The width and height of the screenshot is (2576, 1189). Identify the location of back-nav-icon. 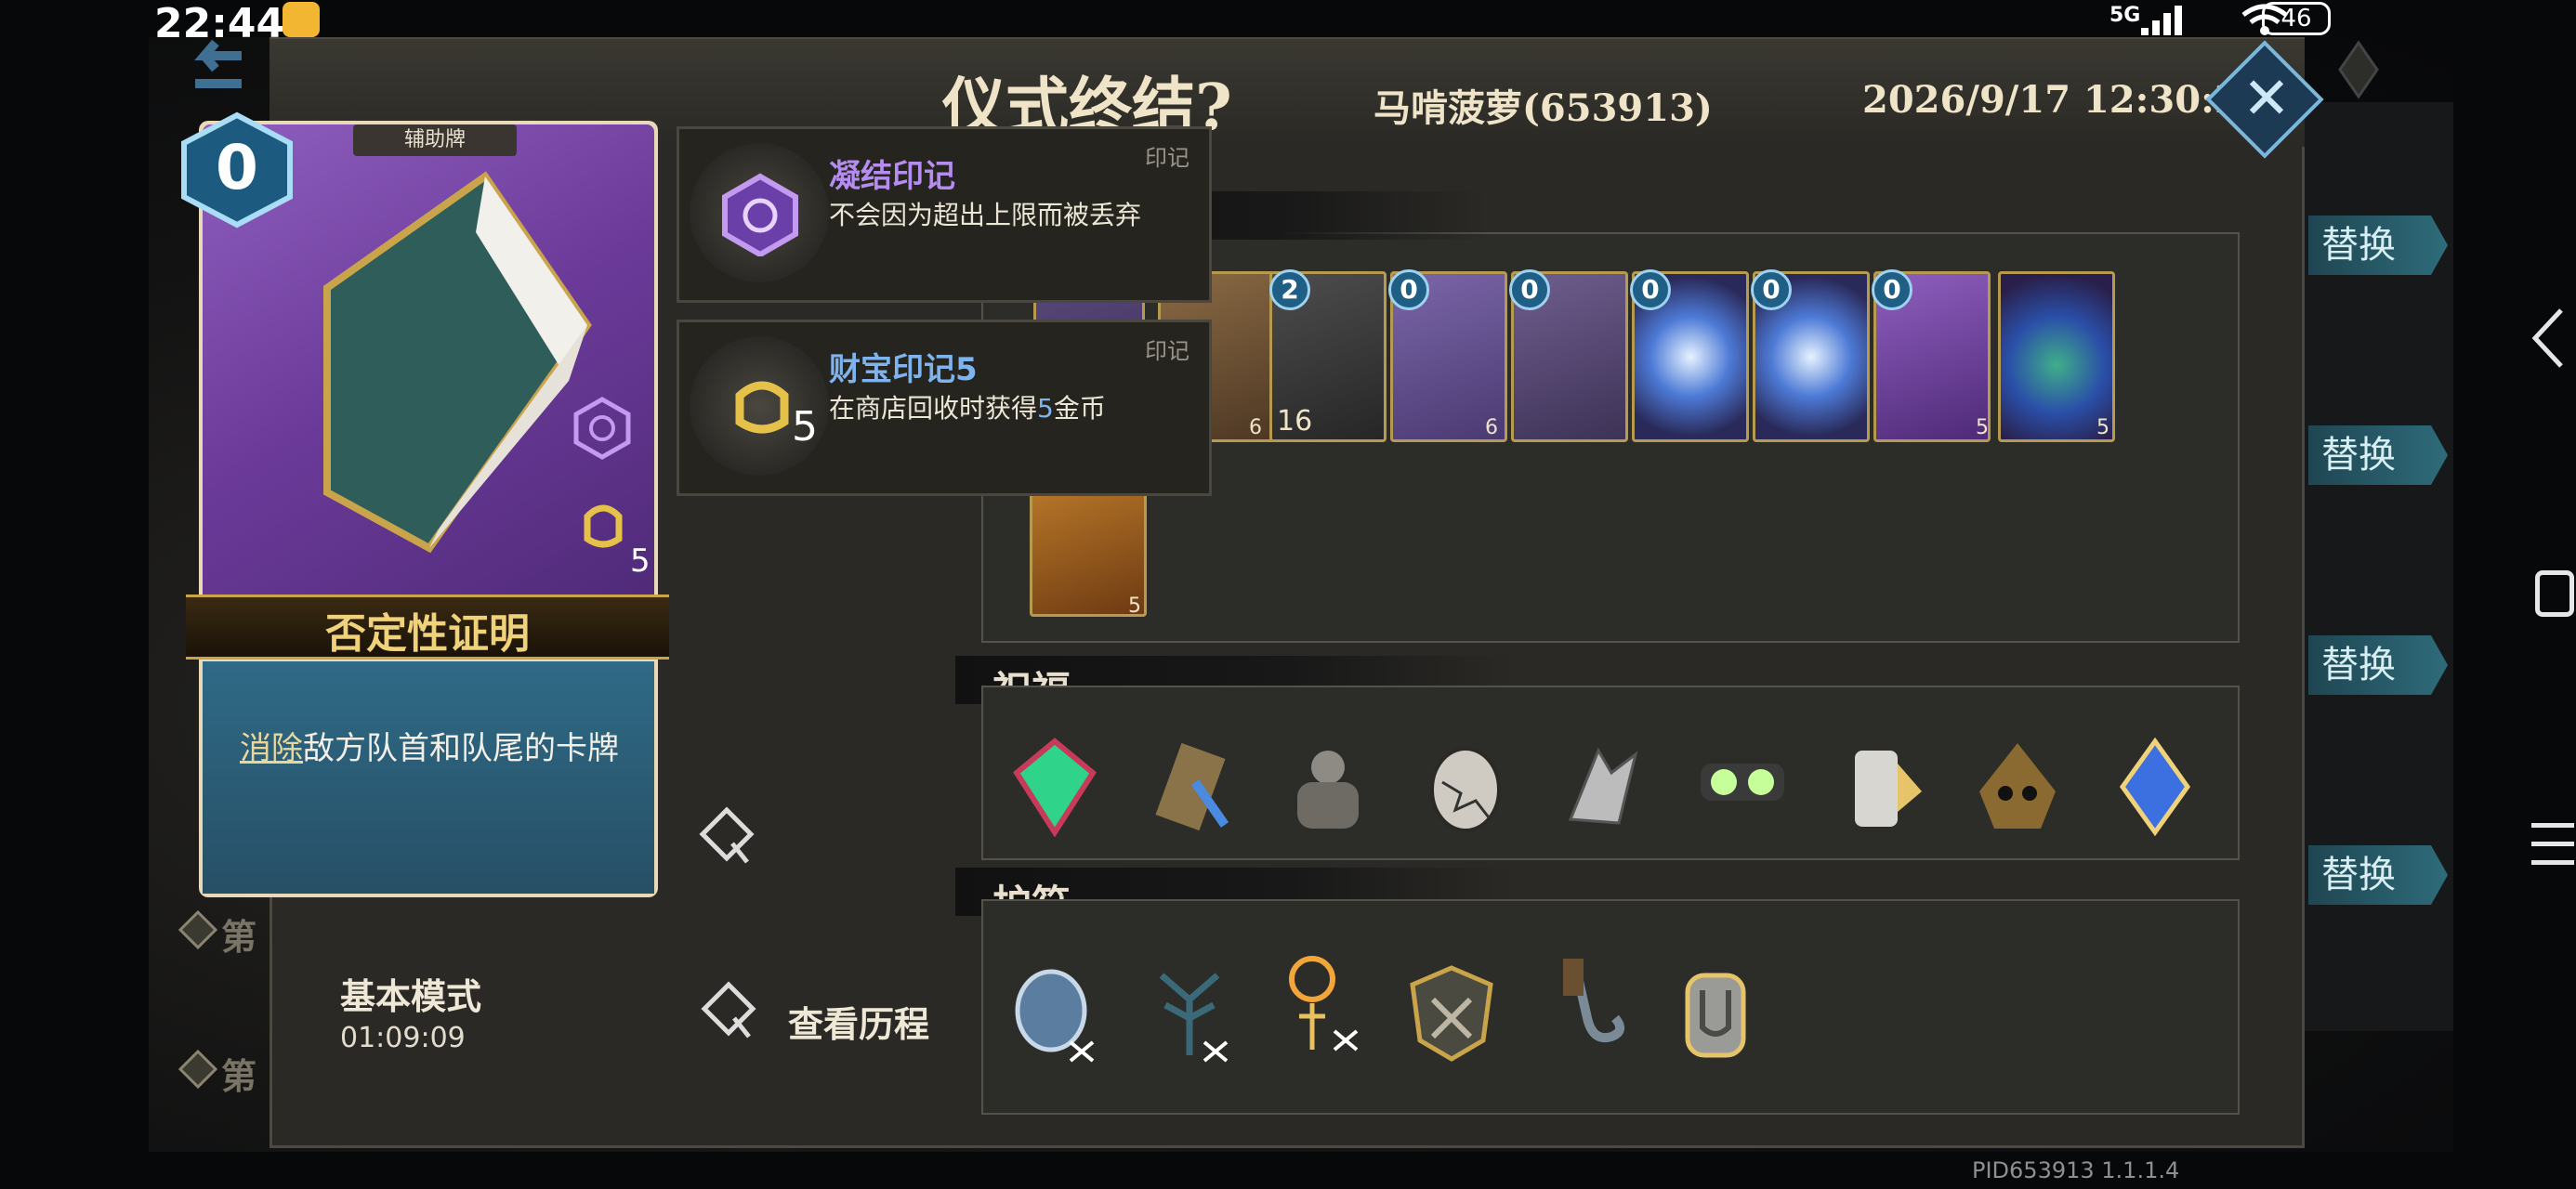
(2548, 338).